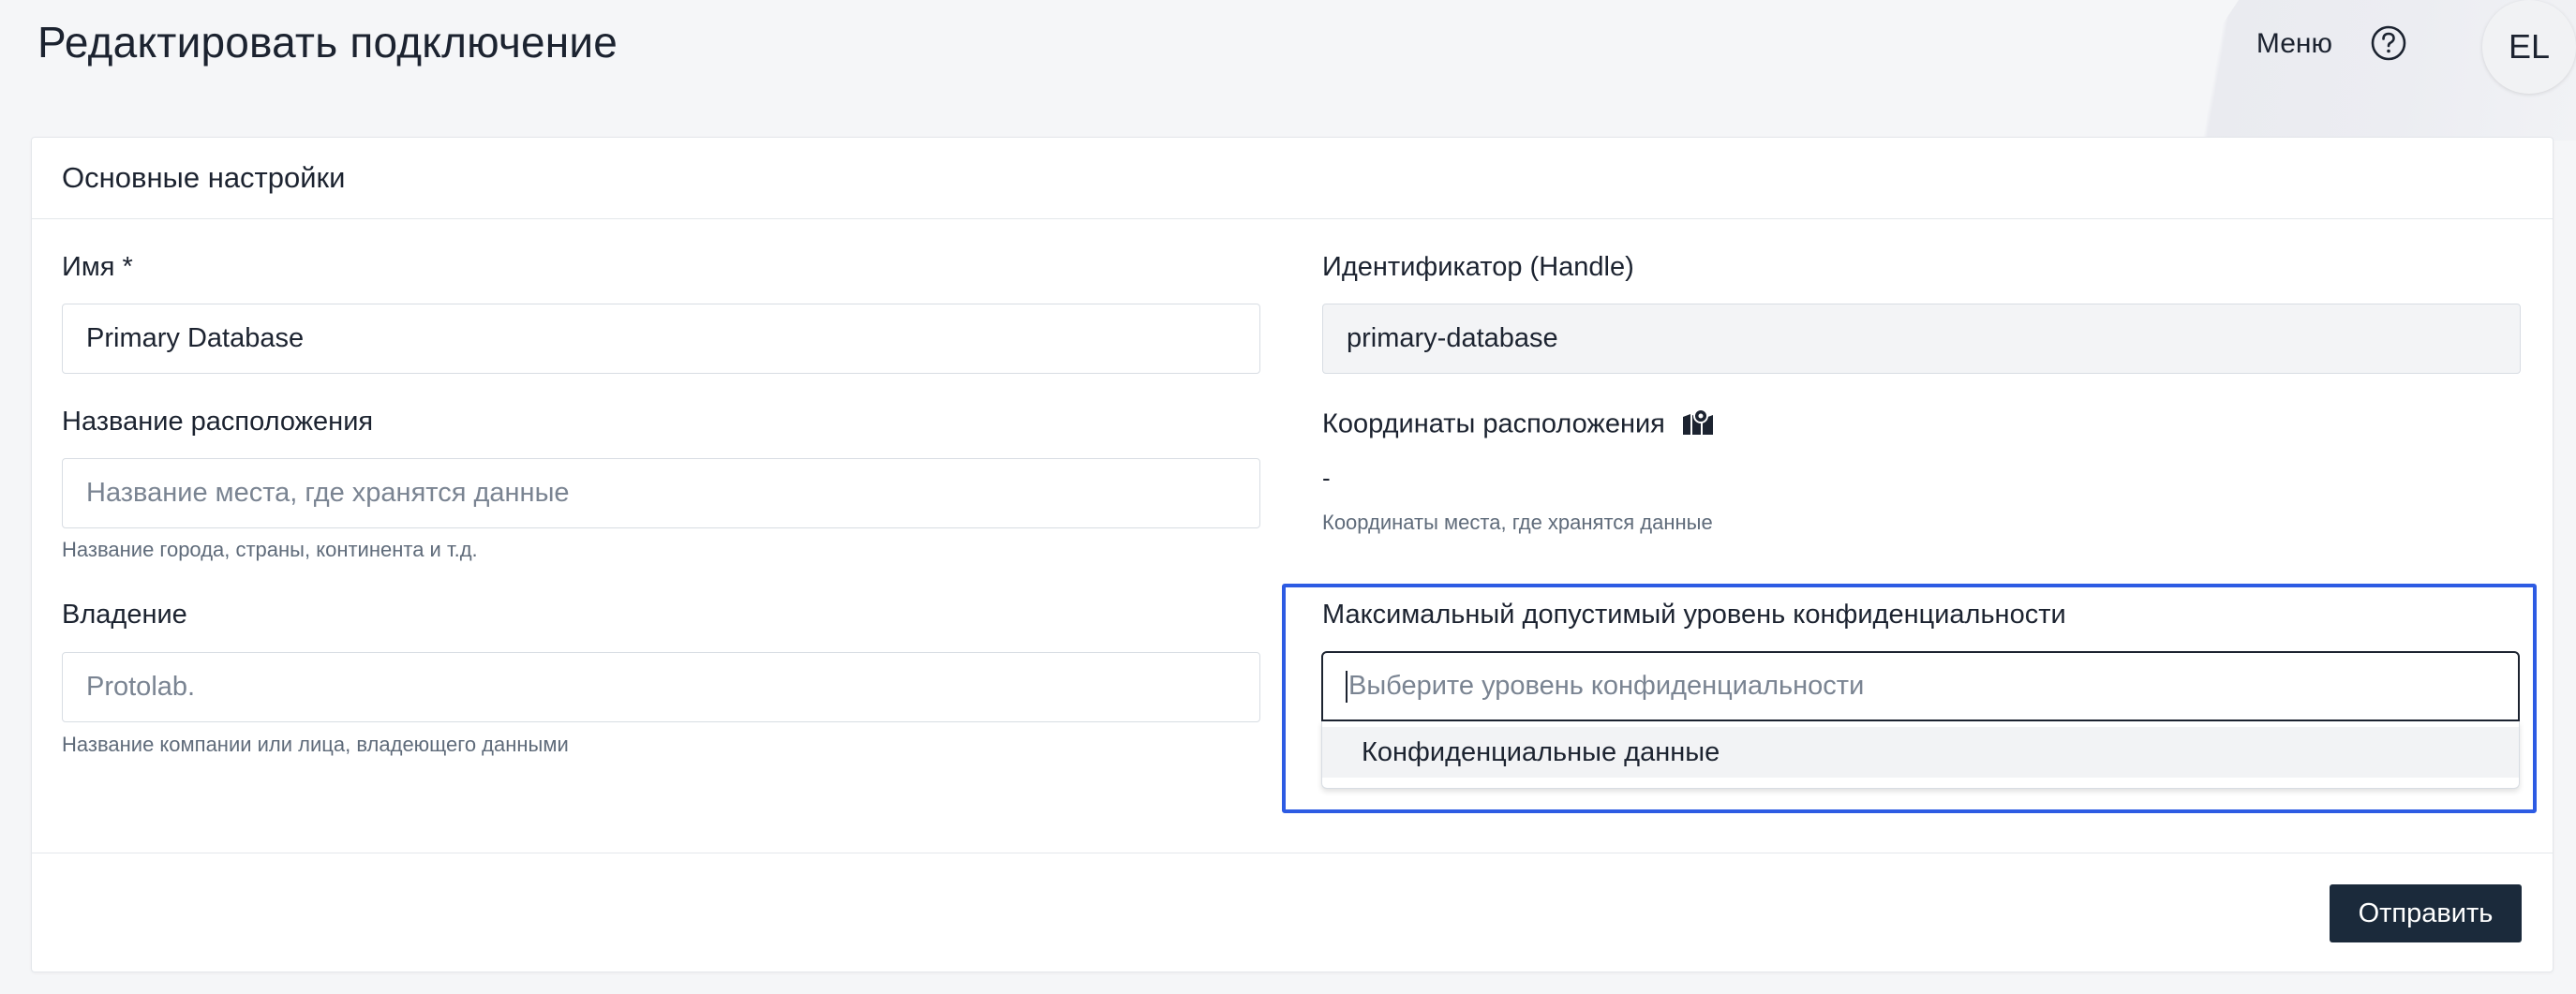 The width and height of the screenshot is (2576, 994). I want to click on location-name-label: Название расположения, so click(218, 422).